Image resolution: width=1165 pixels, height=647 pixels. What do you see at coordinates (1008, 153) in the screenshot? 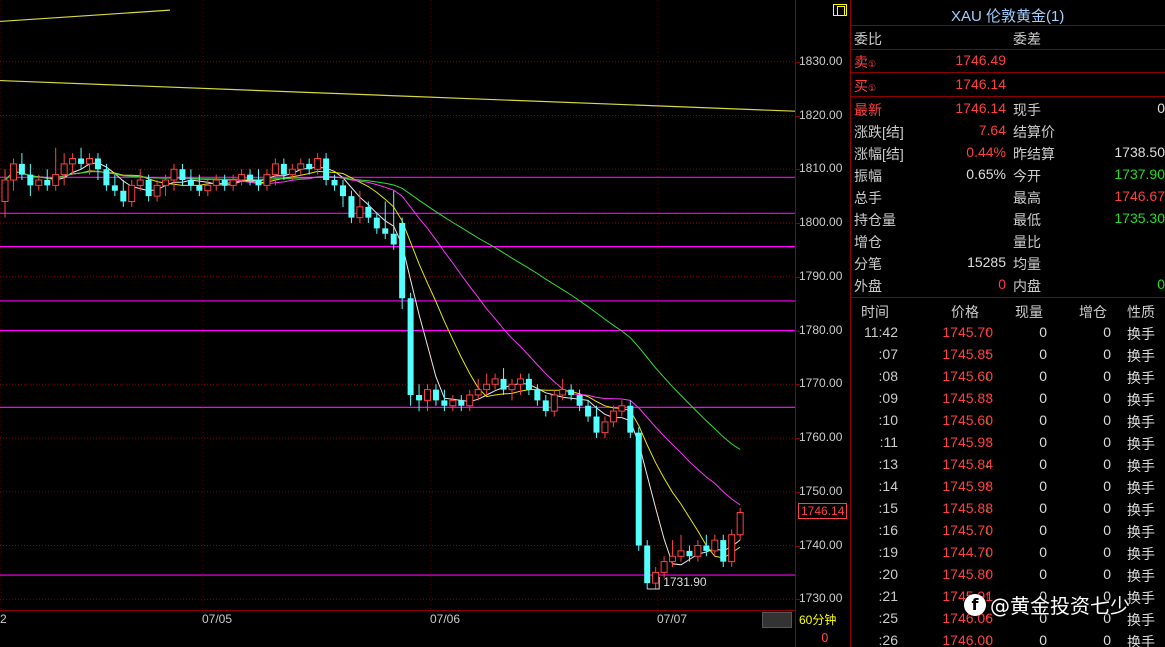
I see `quote-row-change-pct: 涨幅[结] 0.44% 昨结算 1738.50` at bounding box center [1008, 153].